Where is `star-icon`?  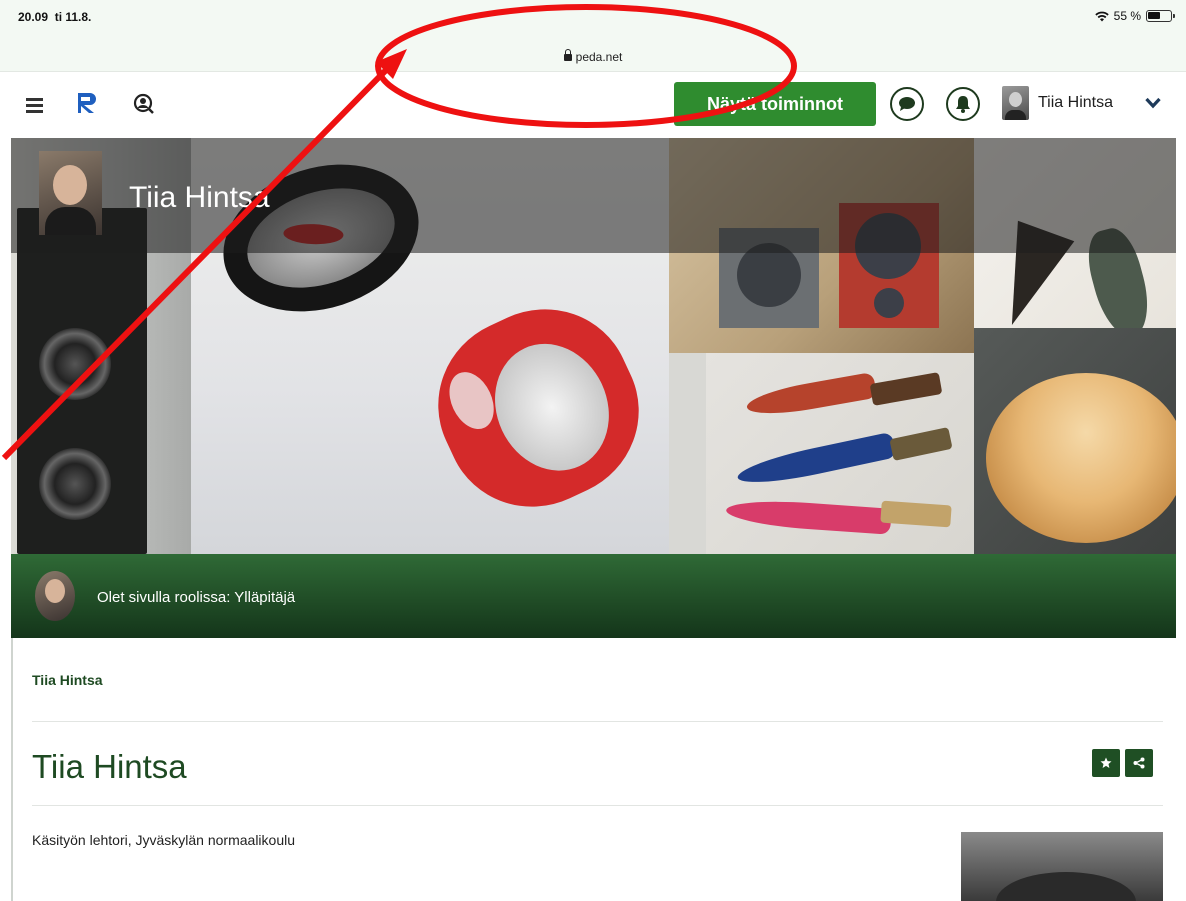 star-icon is located at coordinates (1106, 762).